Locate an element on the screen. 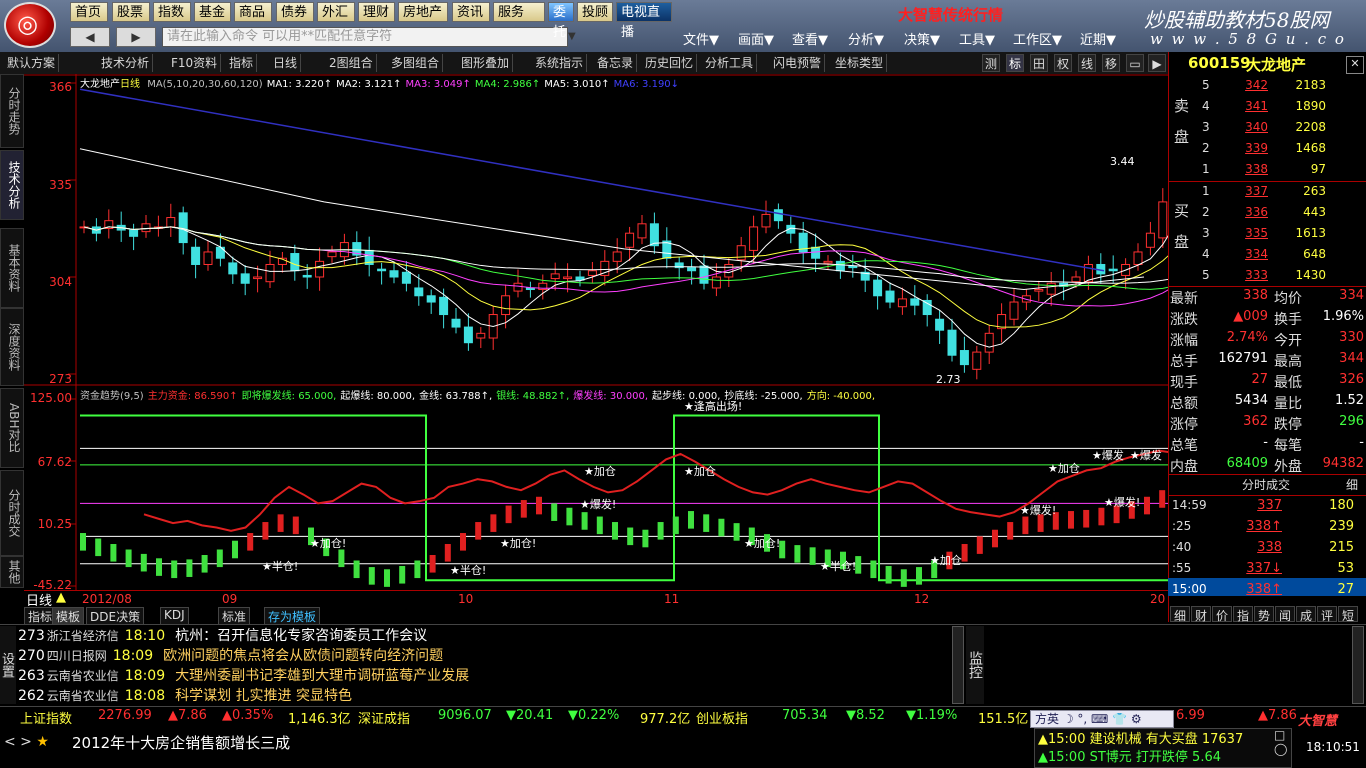 The height and width of the screenshot is (768, 1366). toolbar-item-13: 坐标类型 is located at coordinates (860, 63).